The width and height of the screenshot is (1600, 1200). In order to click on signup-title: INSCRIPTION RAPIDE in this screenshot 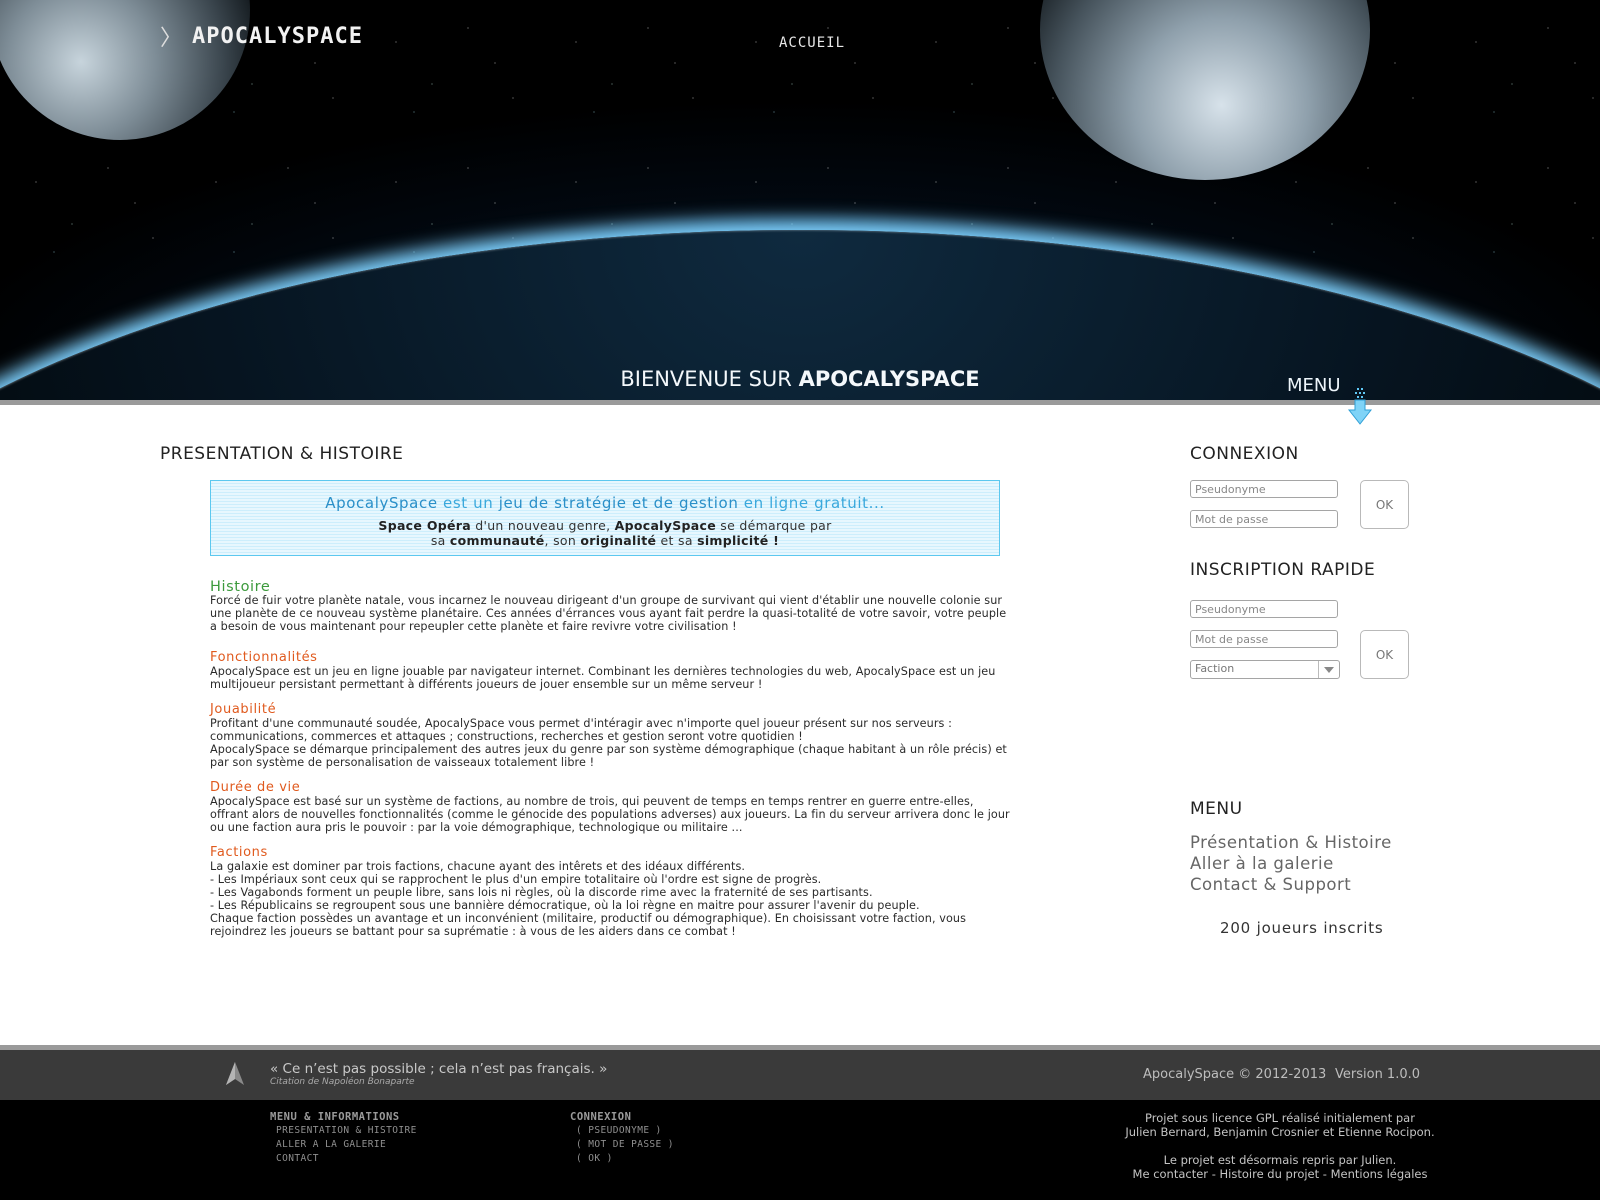, I will do `click(1283, 570)`.